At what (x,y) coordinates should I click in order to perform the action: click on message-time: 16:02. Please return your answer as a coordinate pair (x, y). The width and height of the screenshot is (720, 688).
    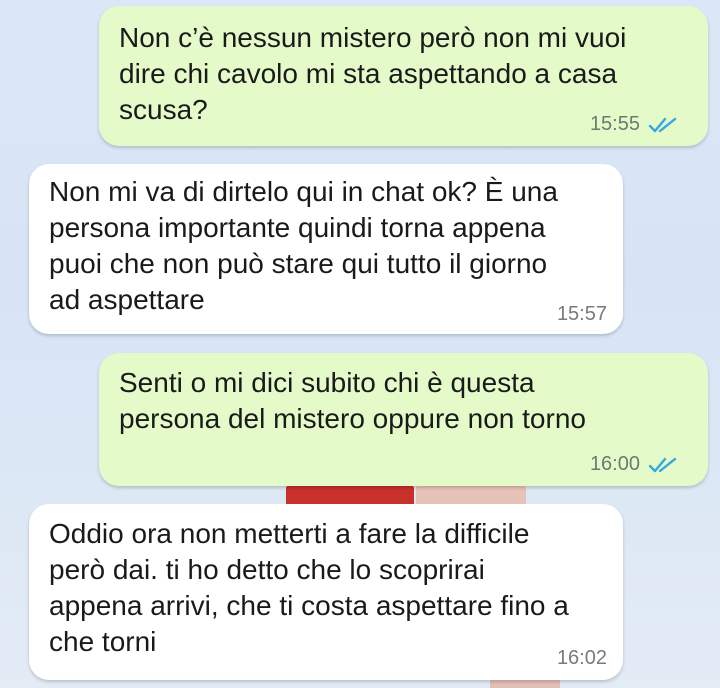
    Looking at the image, I should click on (581, 658).